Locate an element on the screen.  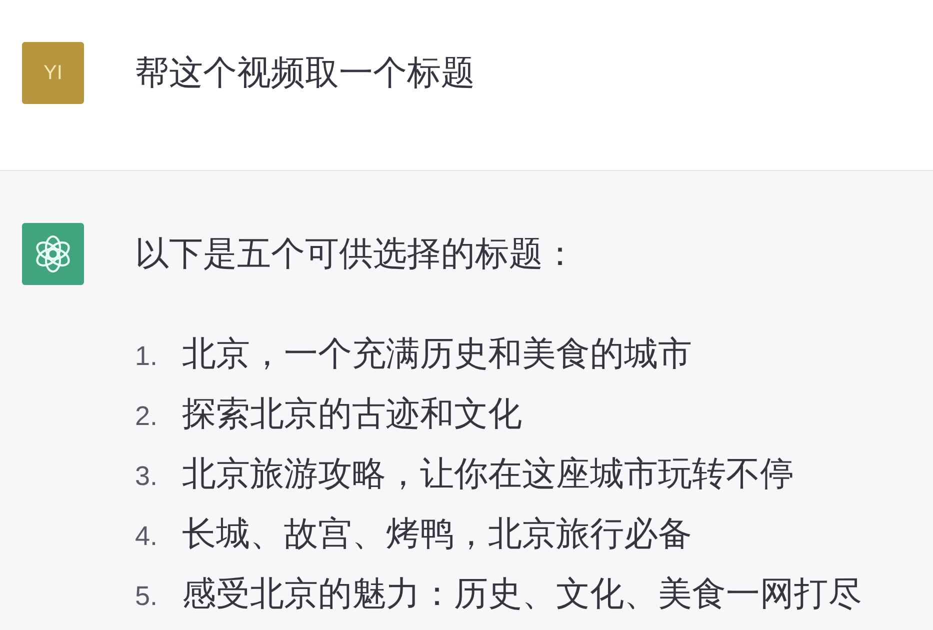
list-item-text: 北京旅游攻略，让你在这座城市玩转不停 is located at coordinates (488, 474).